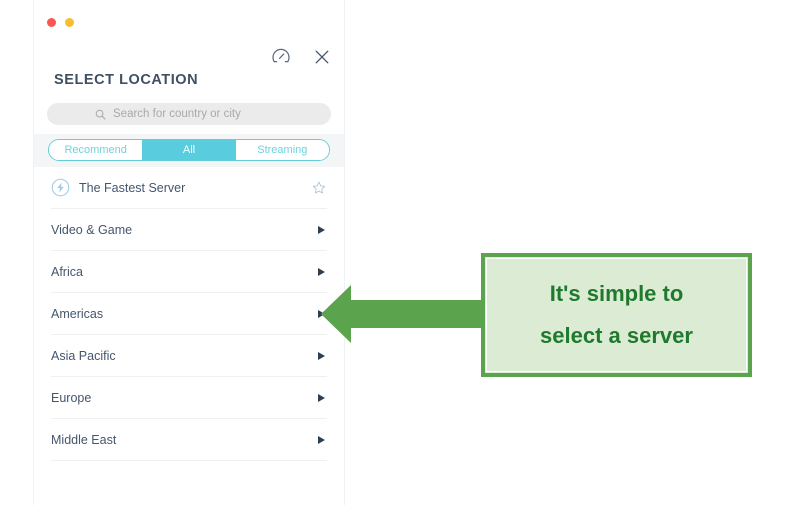 This screenshot has width=806, height=505. Describe the element at coordinates (406, 314) in the screenshot. I see `callout-arrow-left-icon` at that location.